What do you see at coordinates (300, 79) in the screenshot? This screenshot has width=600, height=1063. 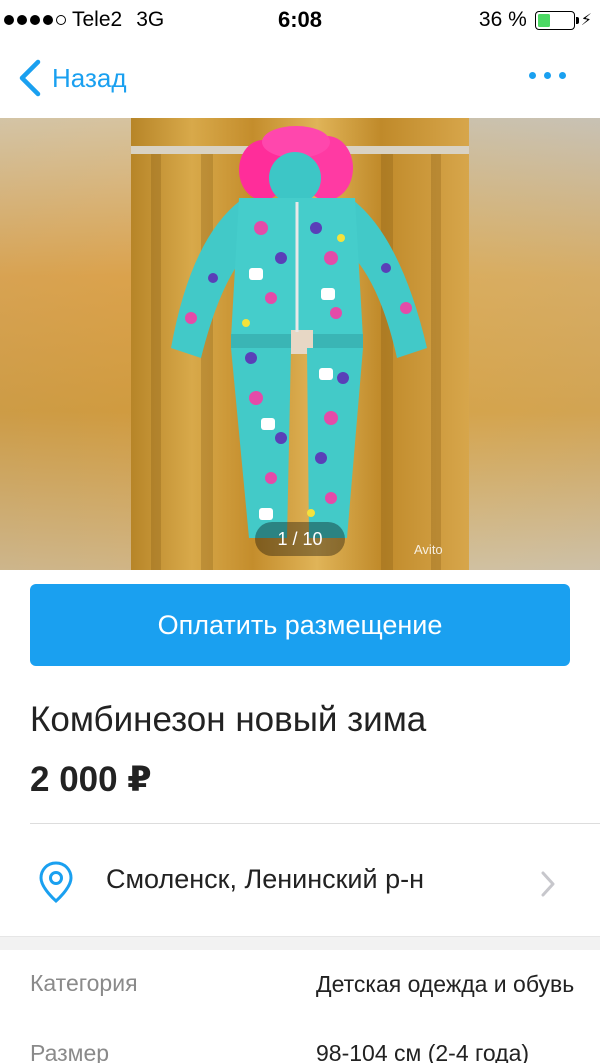 I see `navigation-bar: Назад` at bounding box center [300, 79].